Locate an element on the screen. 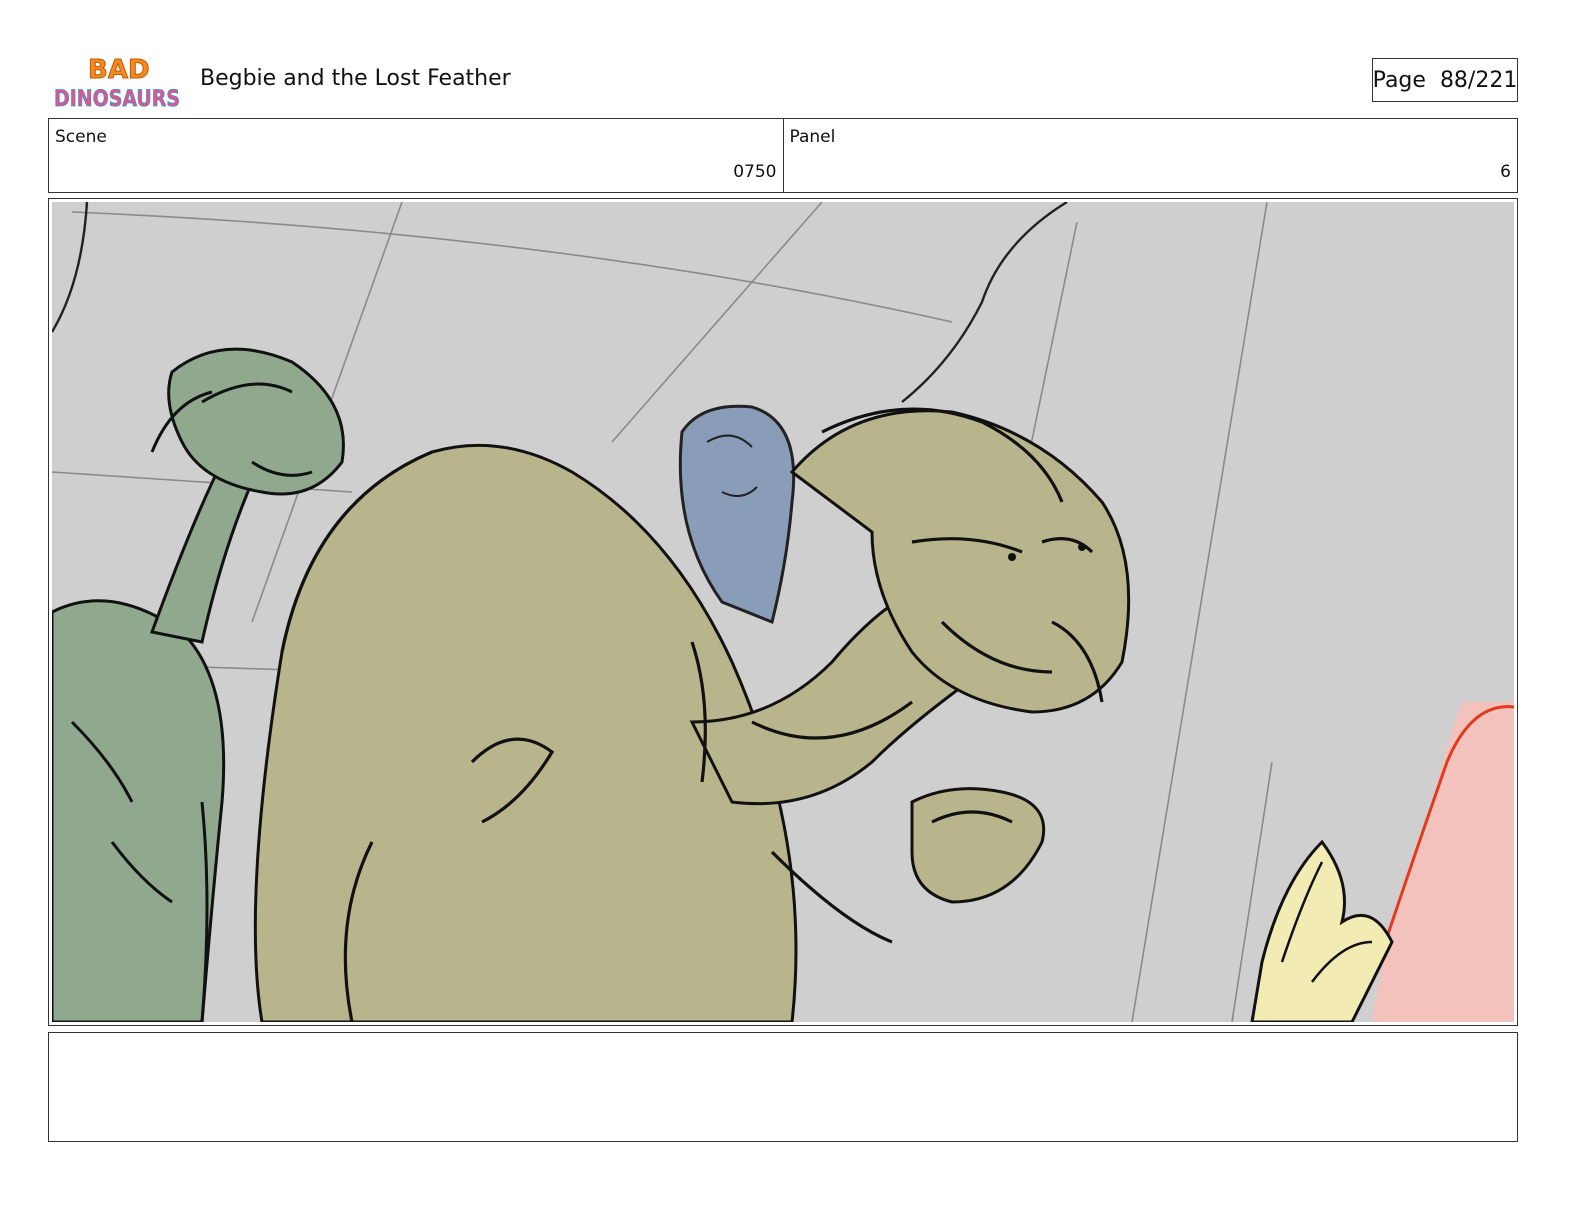 This screenshot has width=1584, height=1224. panel-cell: Panel 6 is located at coordinates (1150, 155).